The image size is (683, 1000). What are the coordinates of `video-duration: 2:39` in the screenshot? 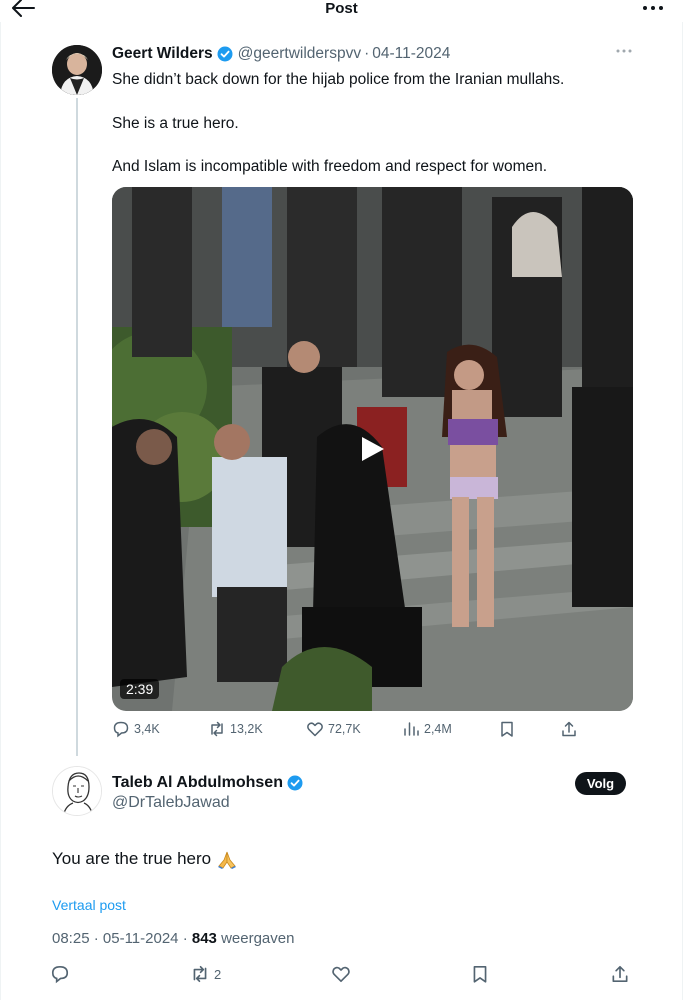 It's located at (140, 689).